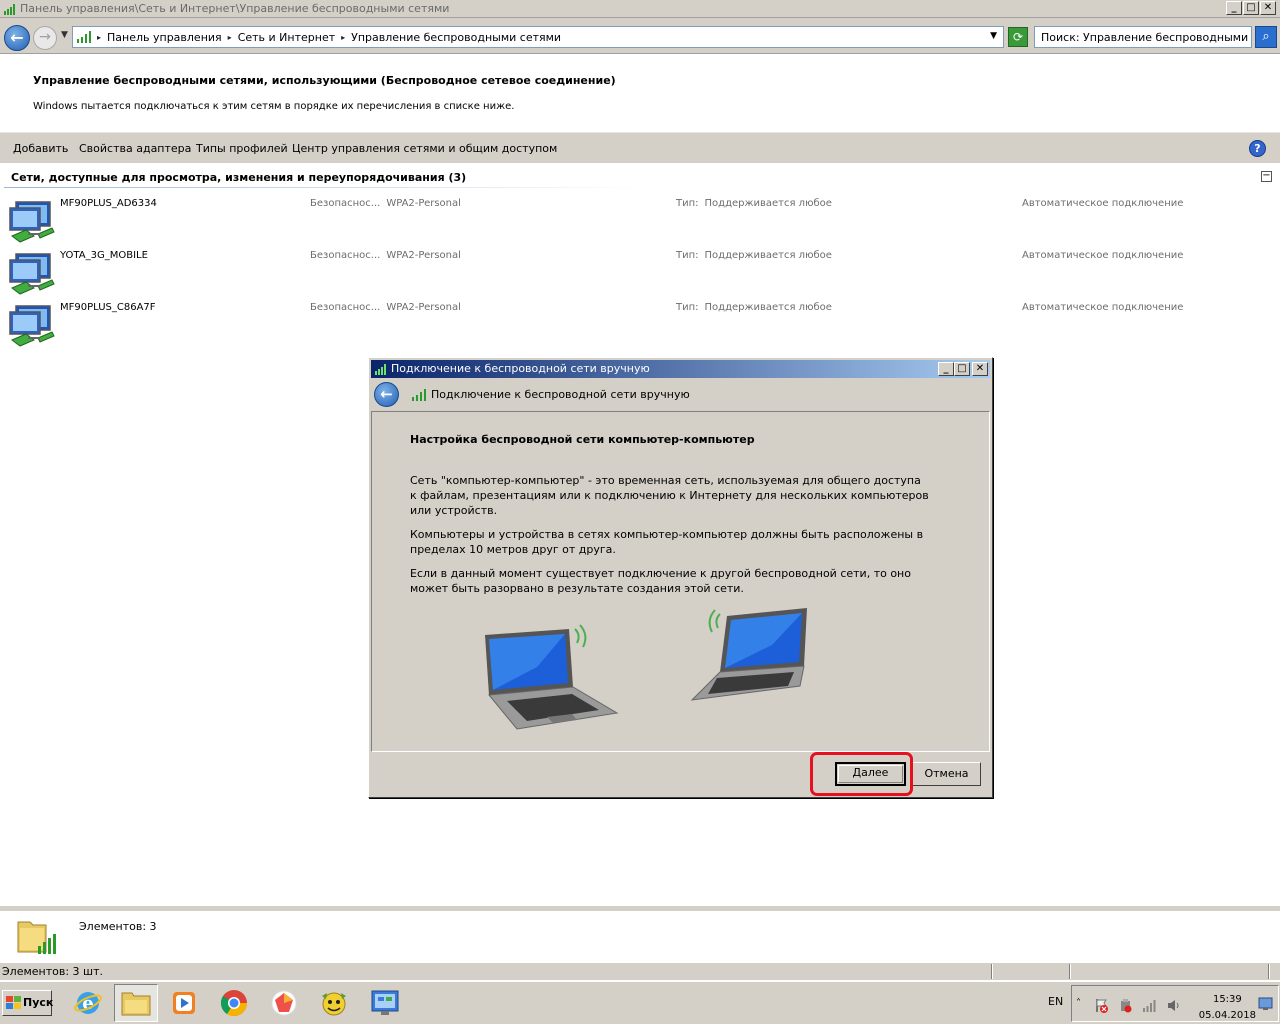  What do you see at coordinates (1101, 1005) in the screenshot?
I see `action-center-icon` at bounding box center [1101, 1005].